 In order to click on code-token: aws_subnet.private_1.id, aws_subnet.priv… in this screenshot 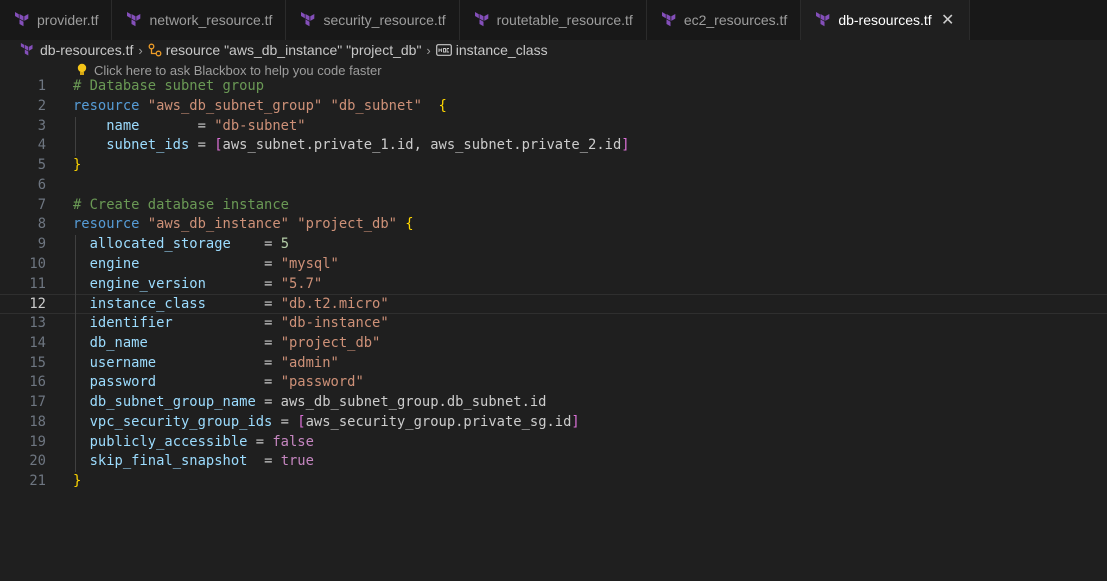, I will do `click(422, 145)`.